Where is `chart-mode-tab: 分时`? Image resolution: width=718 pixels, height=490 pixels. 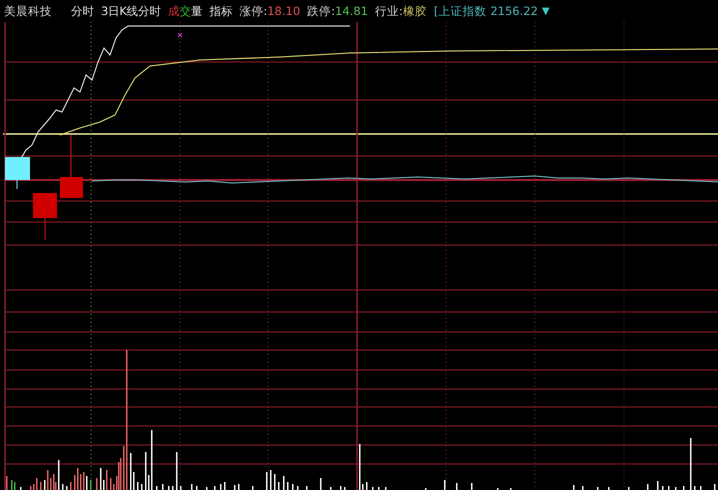 chart-mode-tab: 分时 is located at coordinates (82, 11).